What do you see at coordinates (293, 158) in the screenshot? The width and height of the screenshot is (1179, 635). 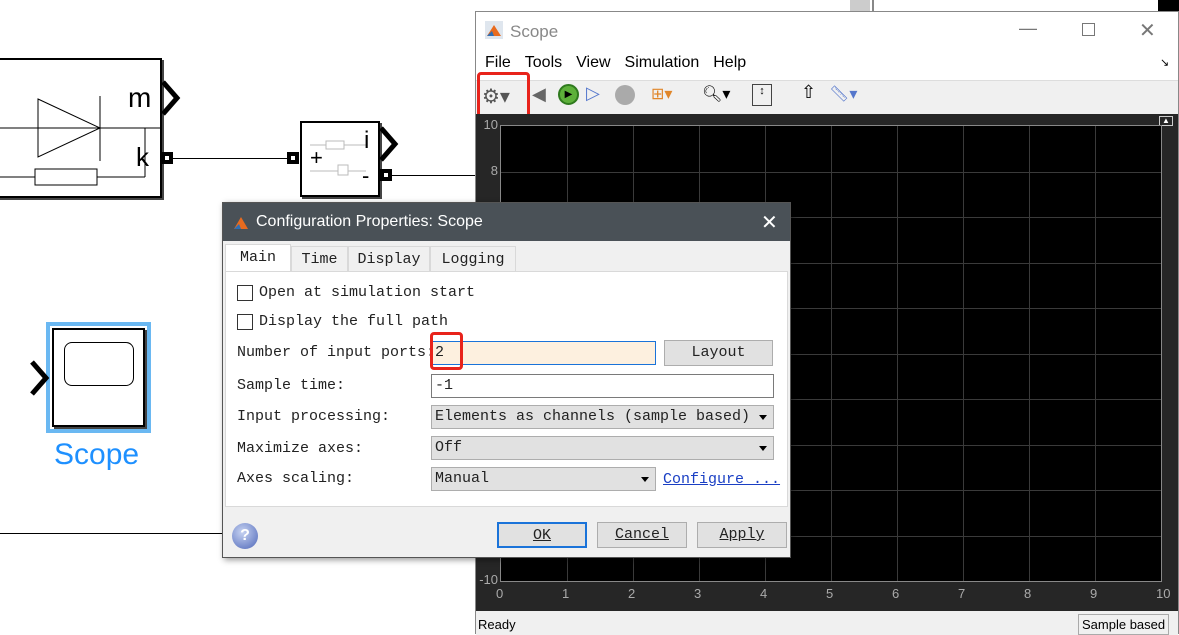 I see `port-plus` at bounding box center [293, 158].